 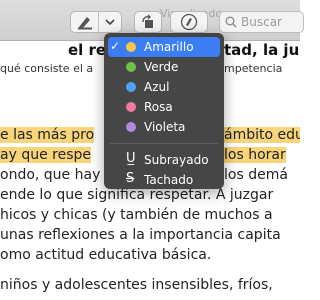 I want to click on heading-left: el re, so click(x=87, y=50).